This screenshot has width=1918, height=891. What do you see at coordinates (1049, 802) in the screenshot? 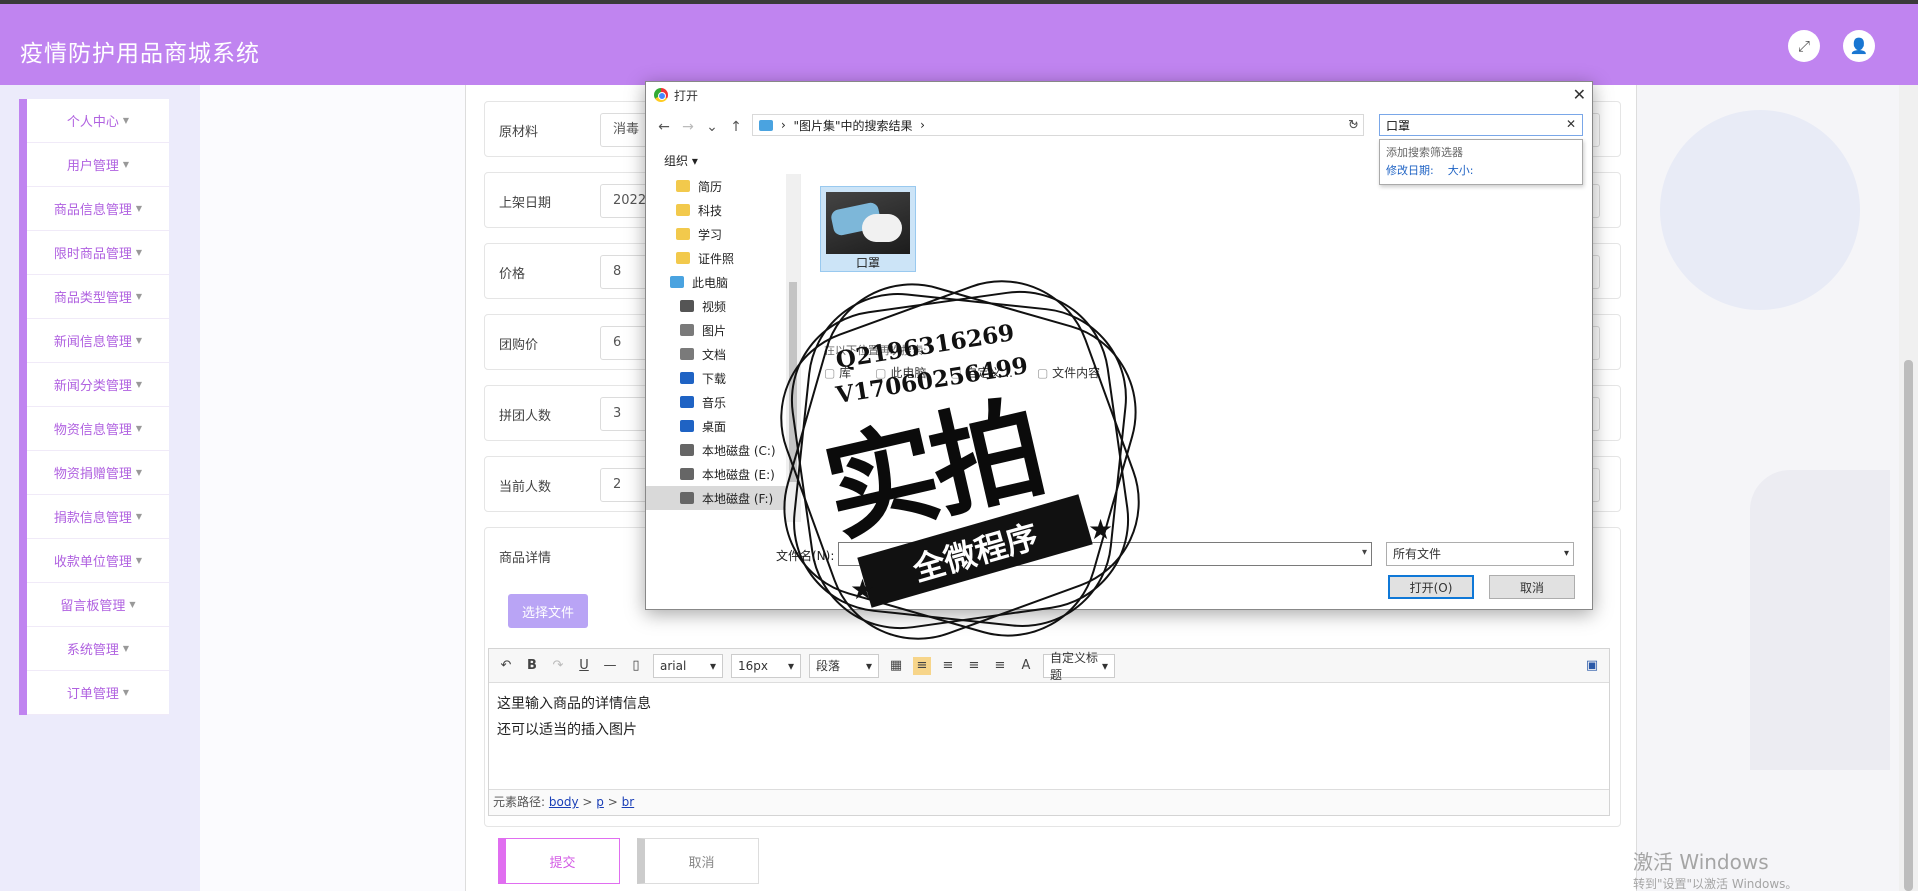
I see `element-path-bar: 元素路径: body > p > br` at bounding box center [1049, 802].